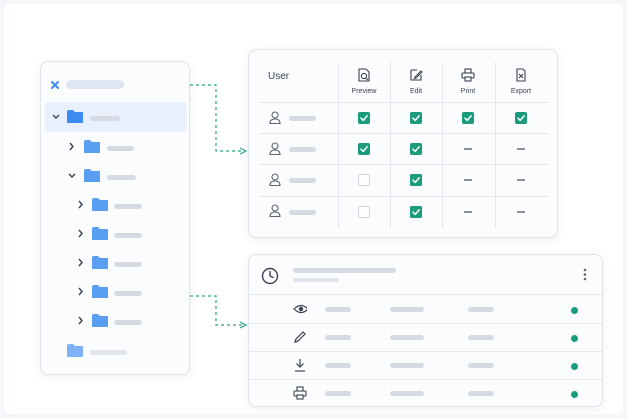 The height and width of the screenshot is (418, 627). Describe the element at coordinates (585, 275) in the screenshot. I see `more-options-icon` at that location.